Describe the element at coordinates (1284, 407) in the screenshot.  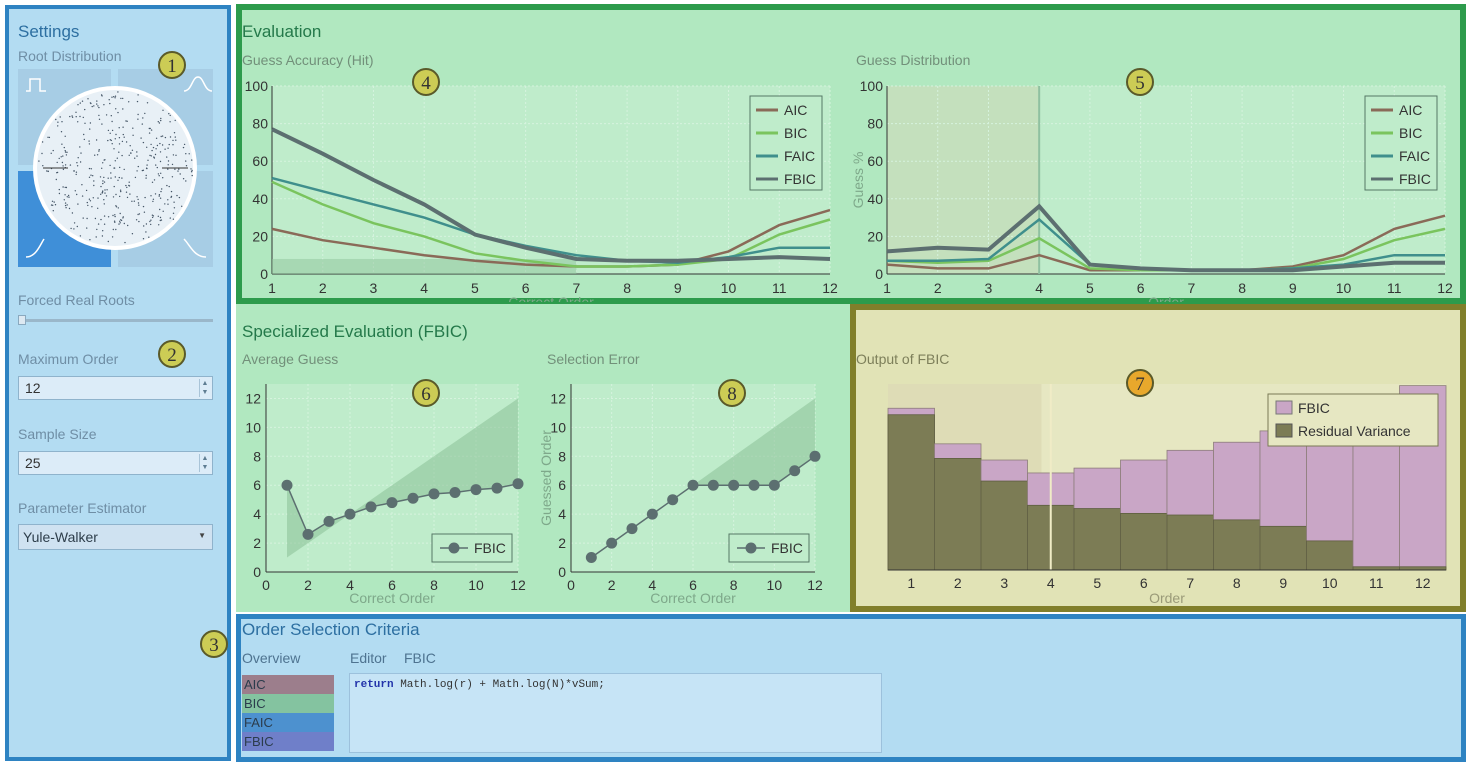
I see `legend-swatch-fbic` at that location.